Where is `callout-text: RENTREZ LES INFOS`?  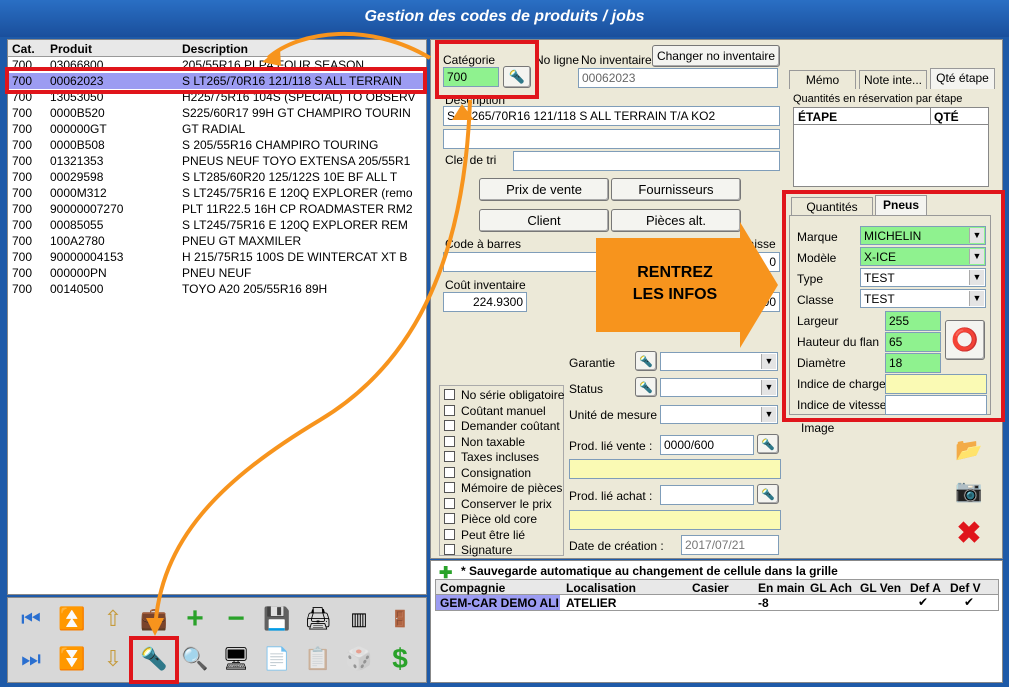 callout-text: RENTREZ LES INFOS is located at coordinates (675, 284).